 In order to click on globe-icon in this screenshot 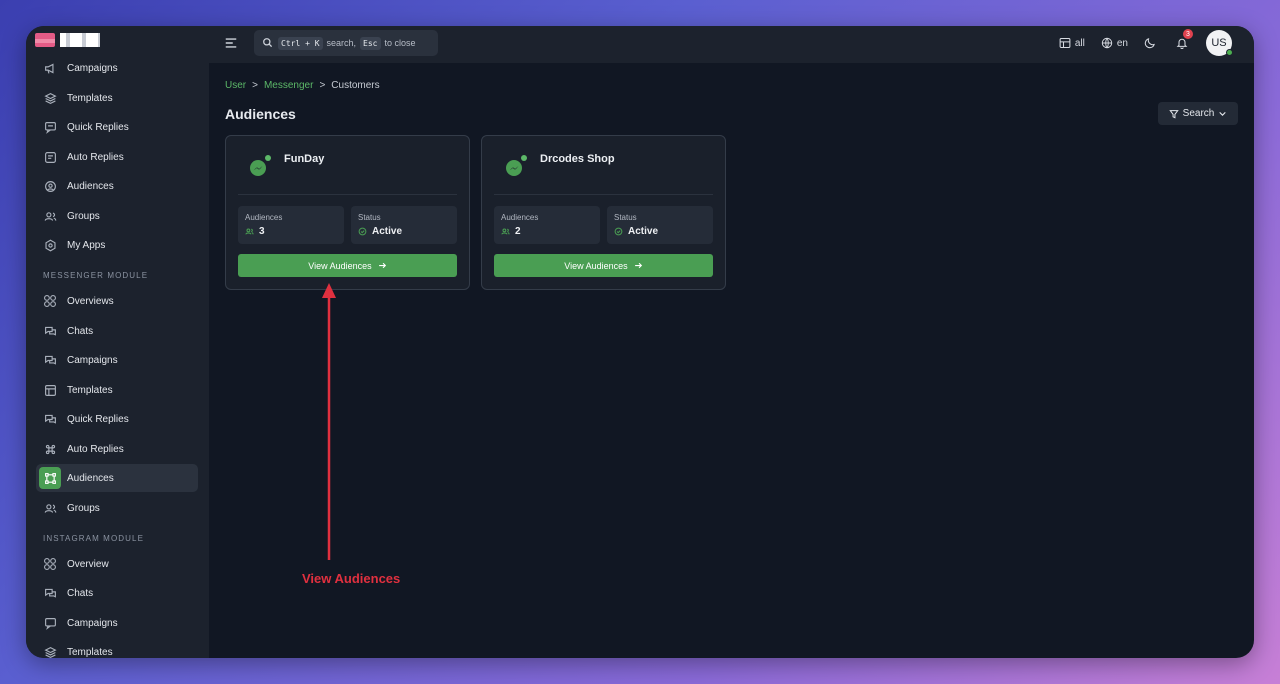, I will do `click(1107, 43)`.